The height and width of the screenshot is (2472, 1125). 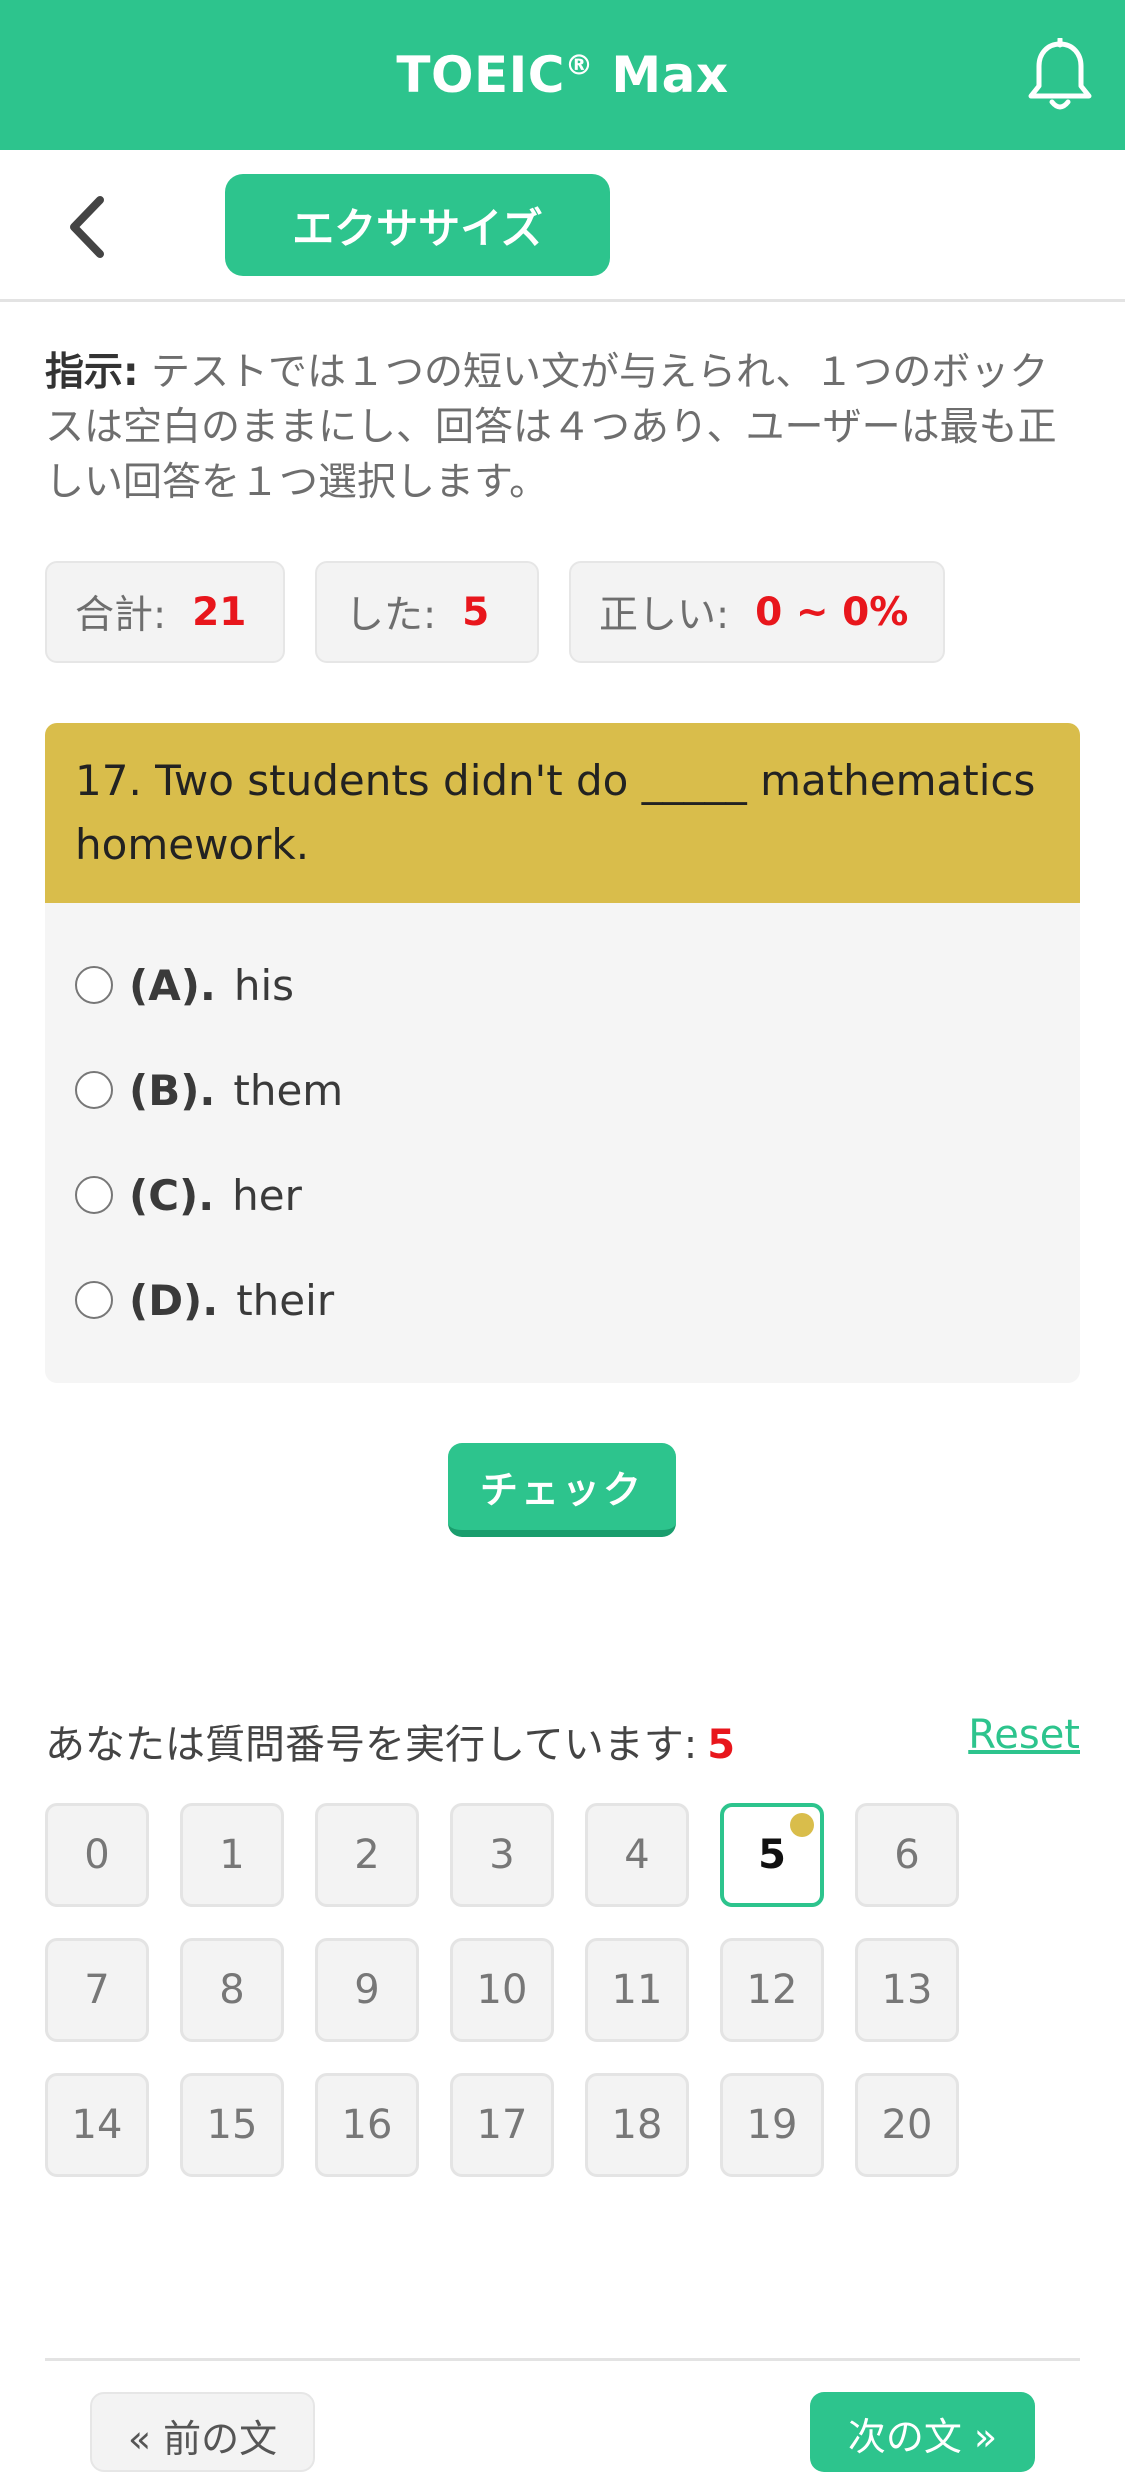 I want to click on next-sentence-button: 次の文 », so click(x=922, y=2432).